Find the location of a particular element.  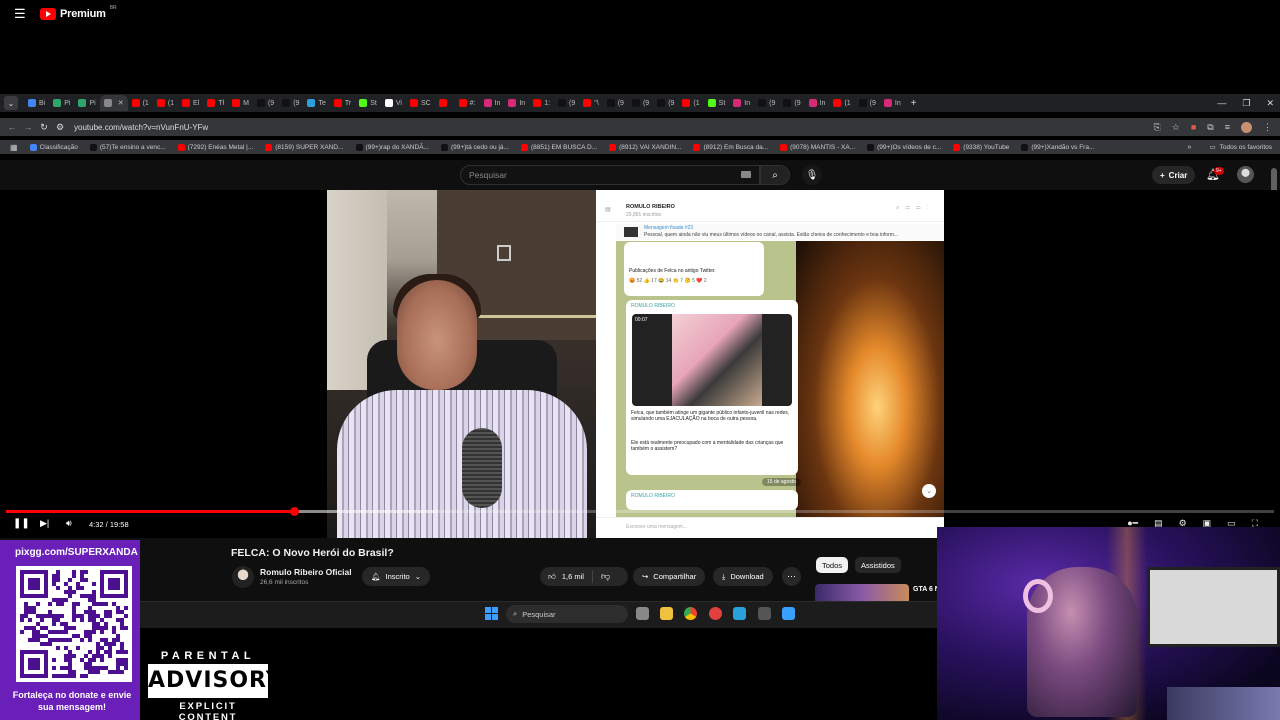

browser-tab: 1: is located at coordinates (541, 103).